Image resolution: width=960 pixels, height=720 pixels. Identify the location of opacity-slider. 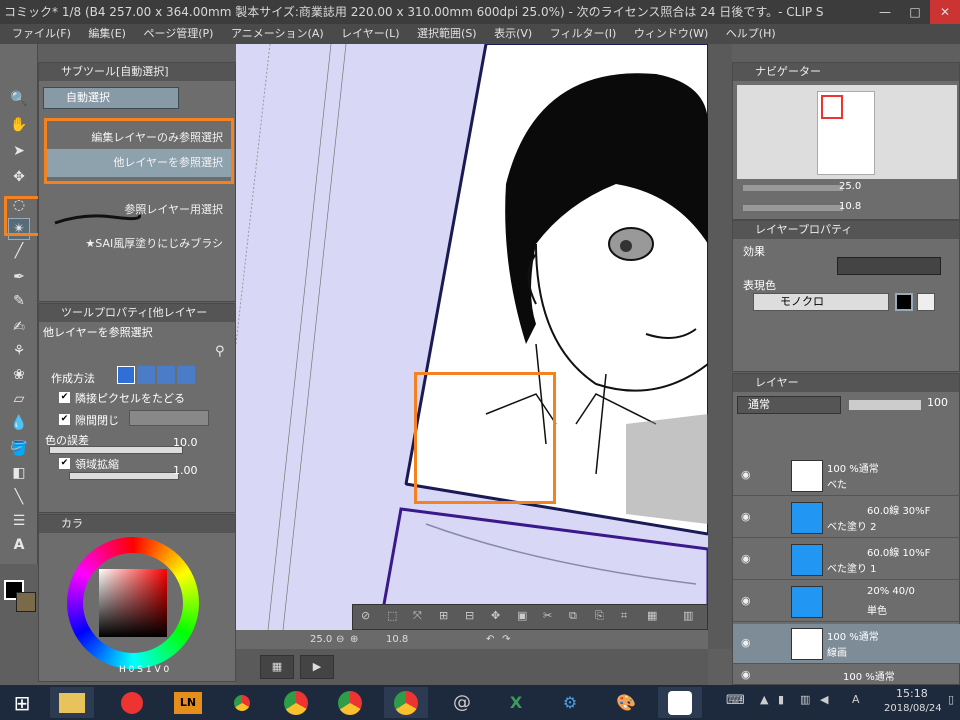
(885, 405).